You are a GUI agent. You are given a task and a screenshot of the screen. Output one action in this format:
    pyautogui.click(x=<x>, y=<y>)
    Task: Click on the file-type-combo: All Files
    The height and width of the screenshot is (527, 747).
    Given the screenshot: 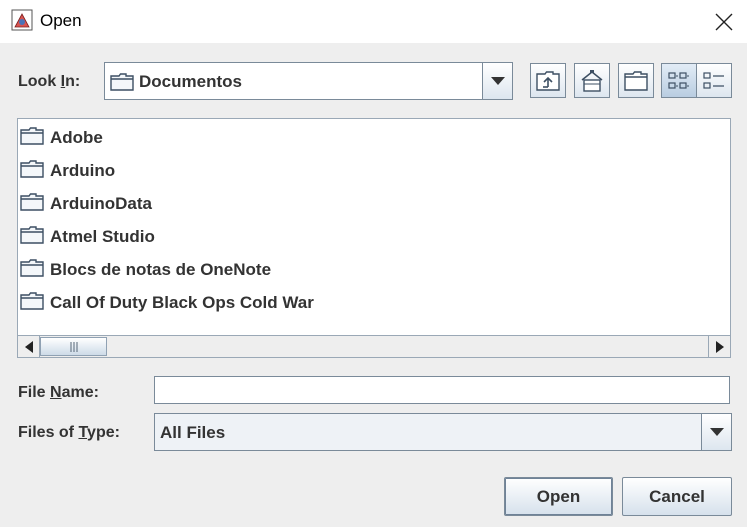 What is the action you would take?
    pyautogui.click(x=443, y=432)
    